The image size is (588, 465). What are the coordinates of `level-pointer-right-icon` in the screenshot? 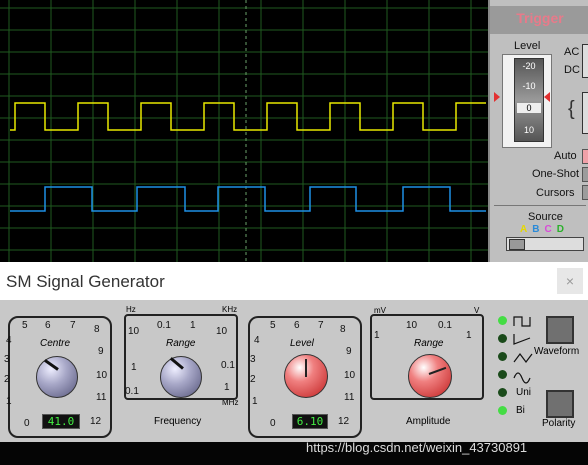 It's located at (547, 97).